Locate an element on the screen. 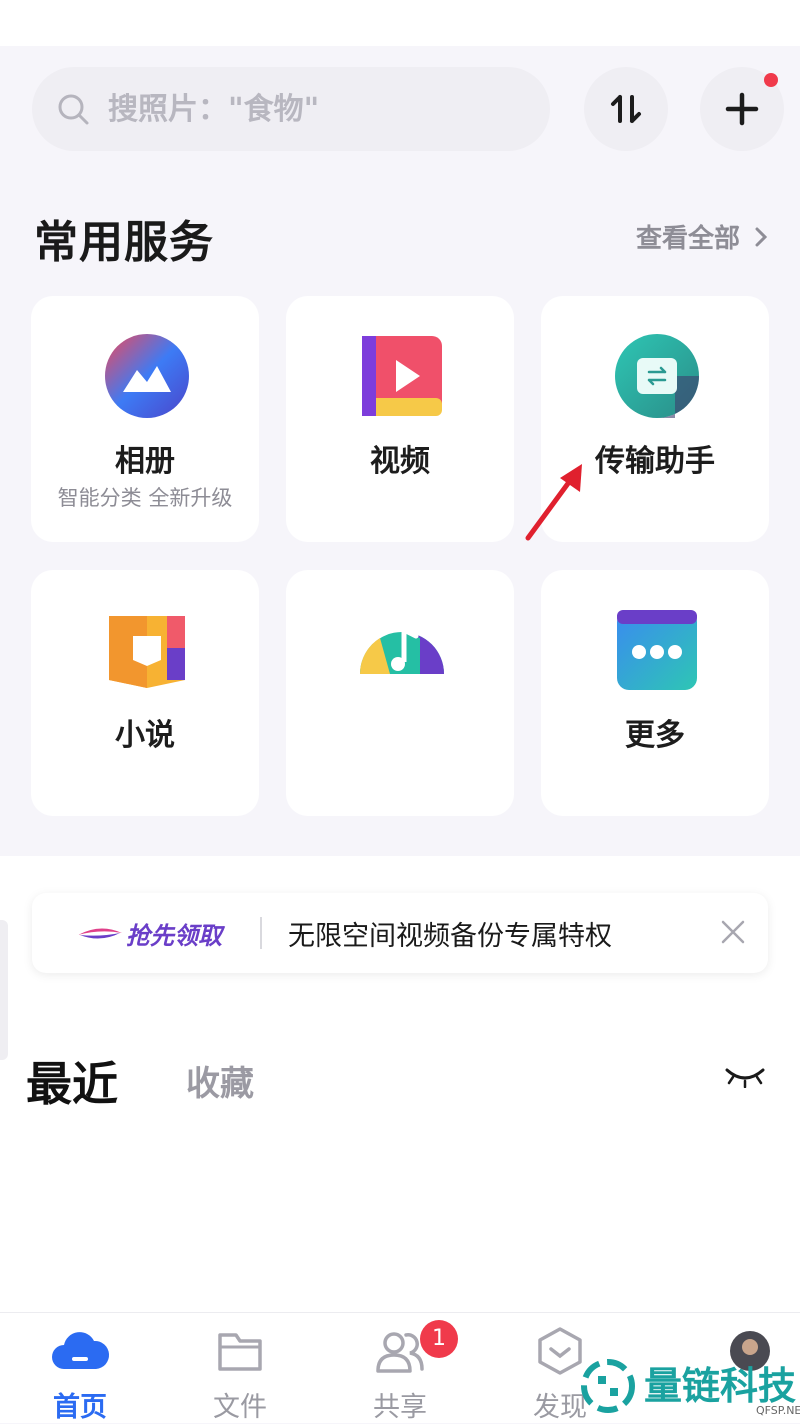 This screenshot has width=800, height=1424. promo-claim-label: 抢先领取 is located at coordinates (174, 935).